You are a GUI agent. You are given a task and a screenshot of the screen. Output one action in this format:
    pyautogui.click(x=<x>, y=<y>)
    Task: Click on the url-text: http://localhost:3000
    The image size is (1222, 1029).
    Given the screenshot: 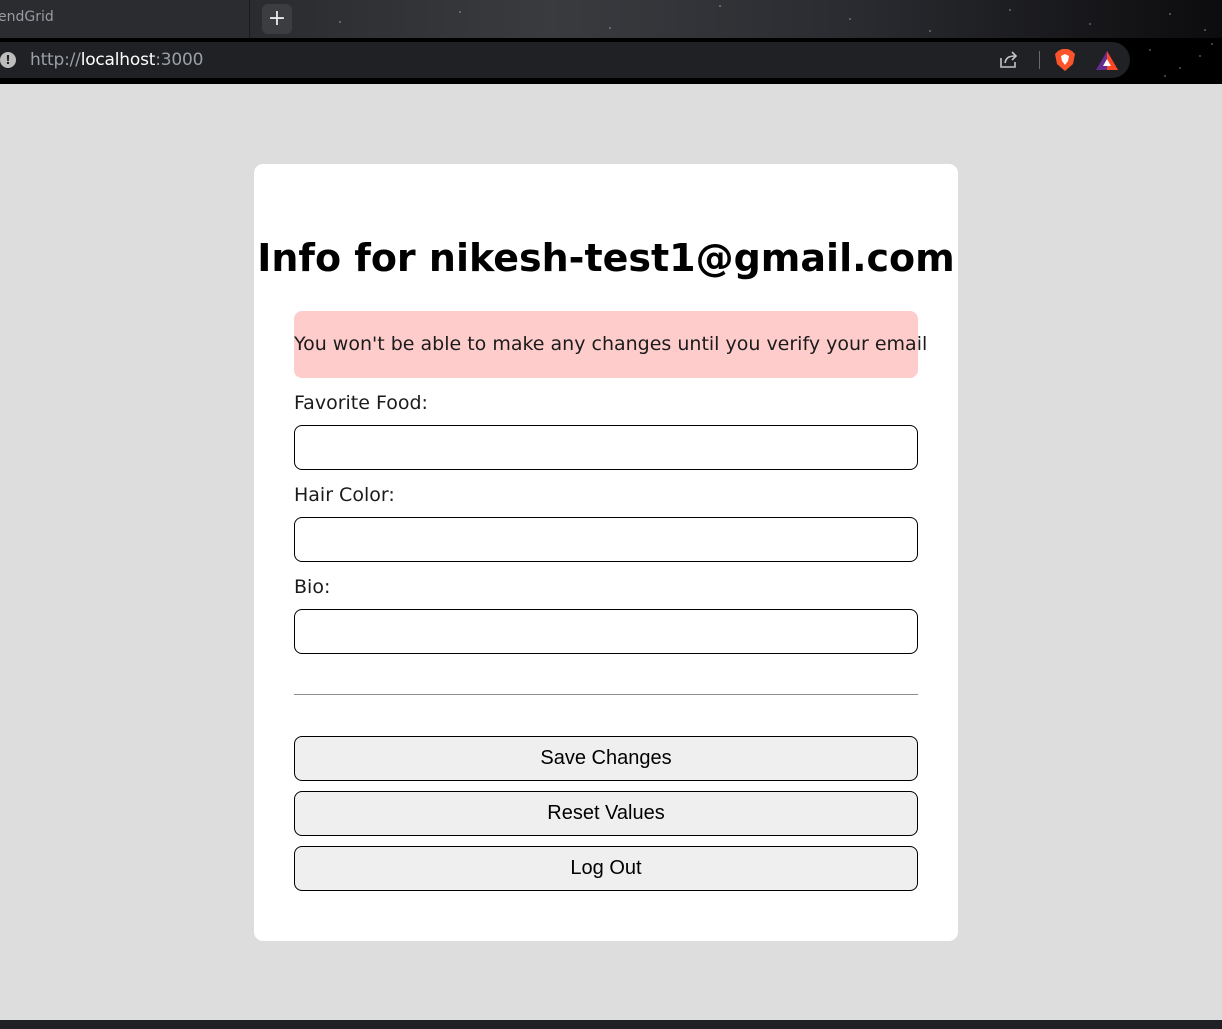 What is the action you would take?
    pyautogui.click(x=116, y=60)
    